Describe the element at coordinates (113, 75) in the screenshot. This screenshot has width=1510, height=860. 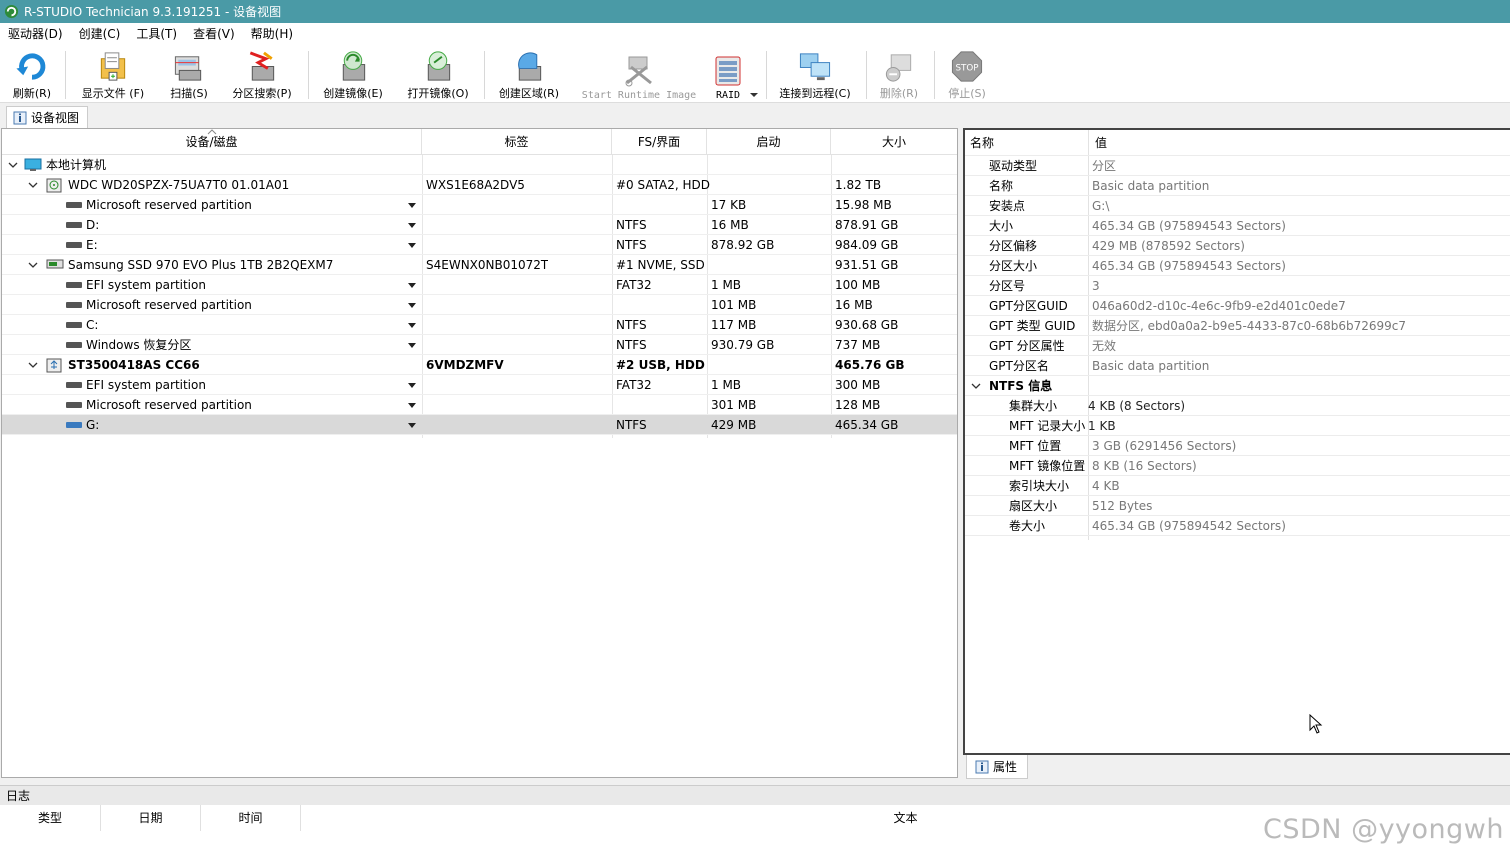
I see `show-files-button: 显示文件 (F)` at that location.